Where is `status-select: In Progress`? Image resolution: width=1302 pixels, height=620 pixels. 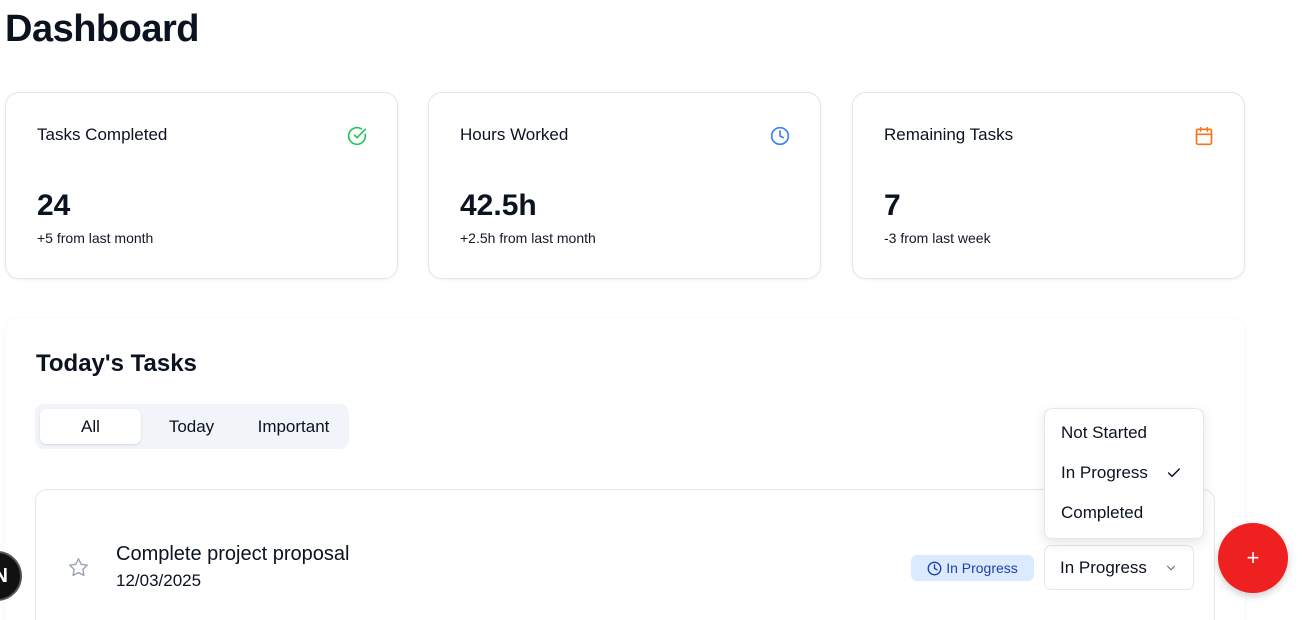 status-select: In Progress is located at coordinates (1119, 567).